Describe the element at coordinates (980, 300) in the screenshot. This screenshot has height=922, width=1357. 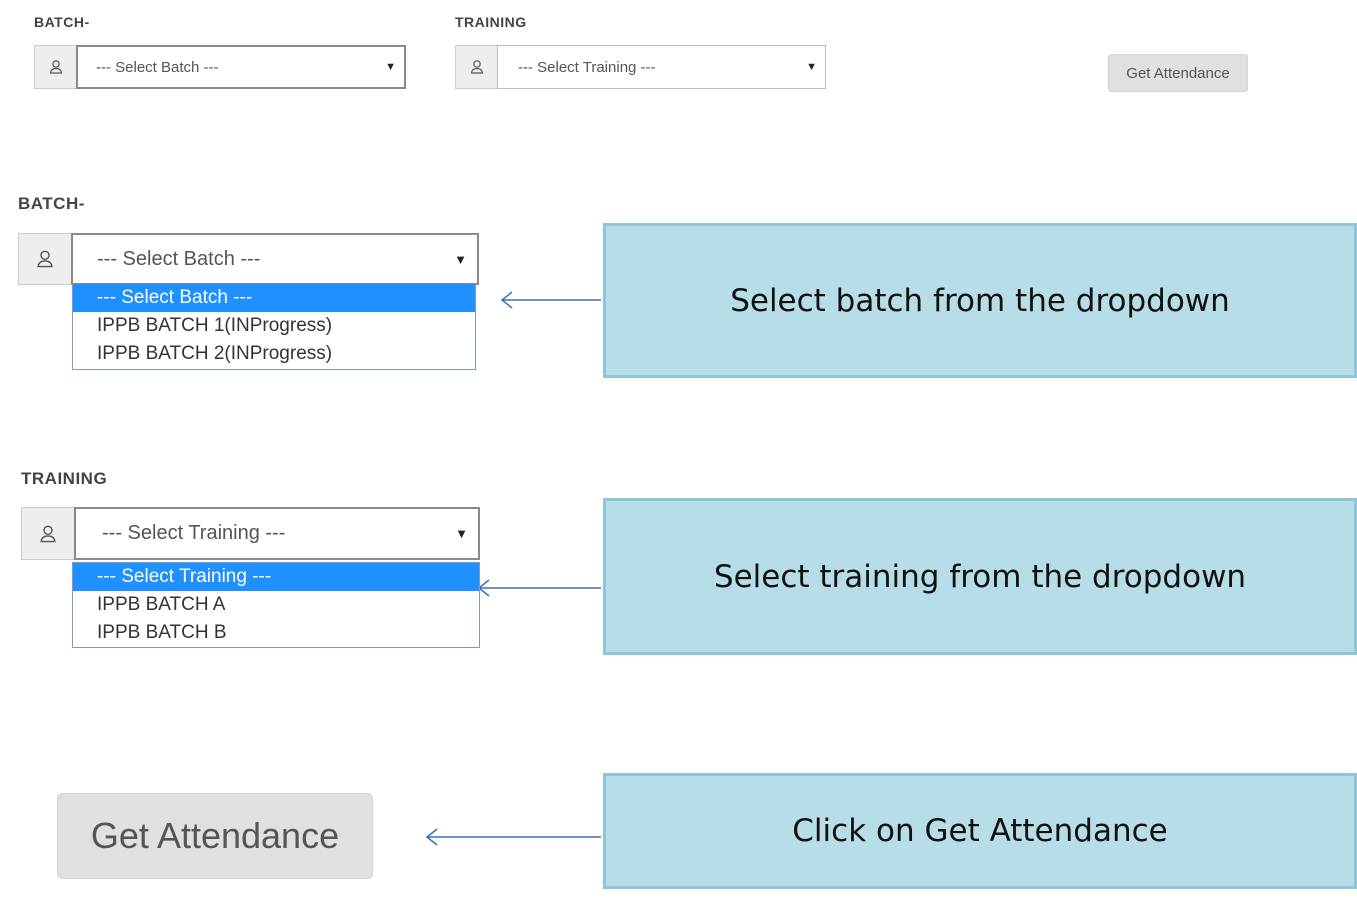
I see `callout-select-batch: Select batch from the dropdown` at that location.